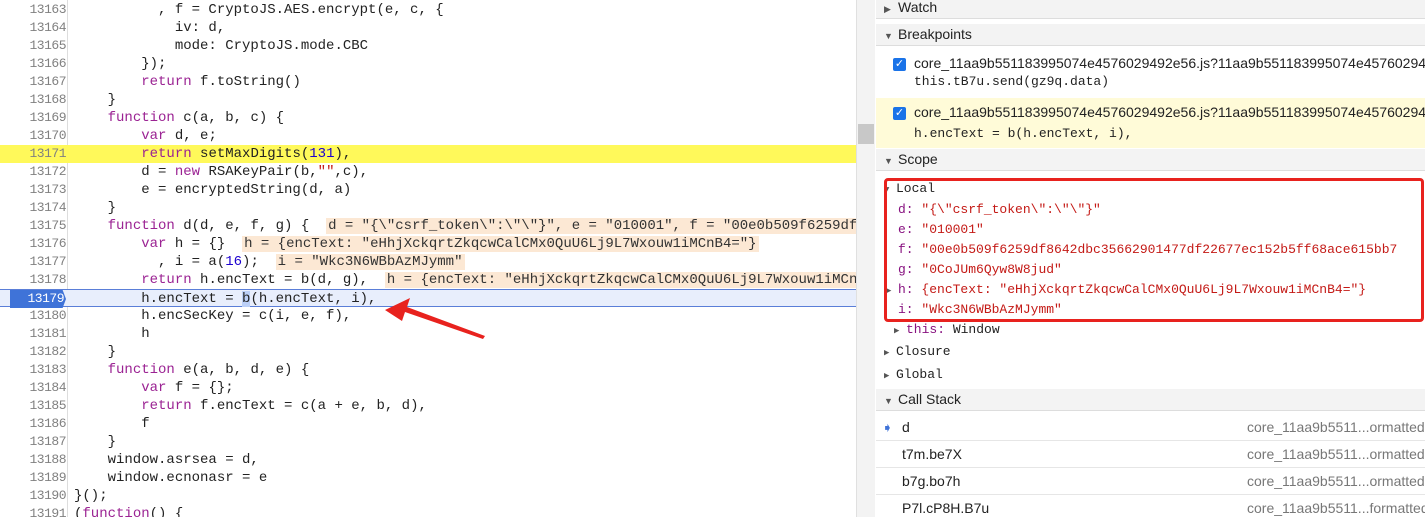 The width and height of the screenshot is (1425, 517). Describe the element at coordinates (39, 388) in the screenshot. I see `line-number: 13184` at that location.